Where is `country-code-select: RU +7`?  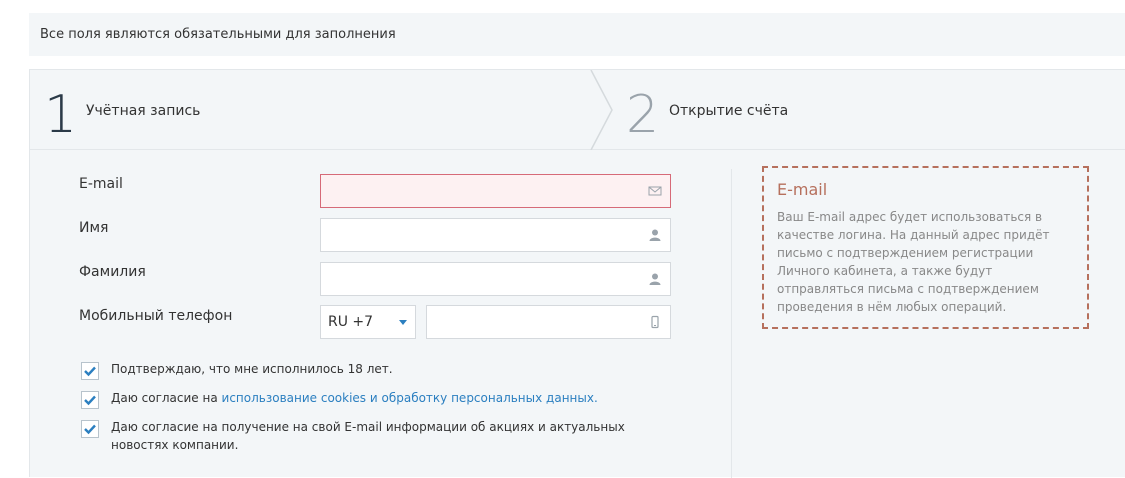 country-code-select: RU +7 is located at coordinates (368, 322).